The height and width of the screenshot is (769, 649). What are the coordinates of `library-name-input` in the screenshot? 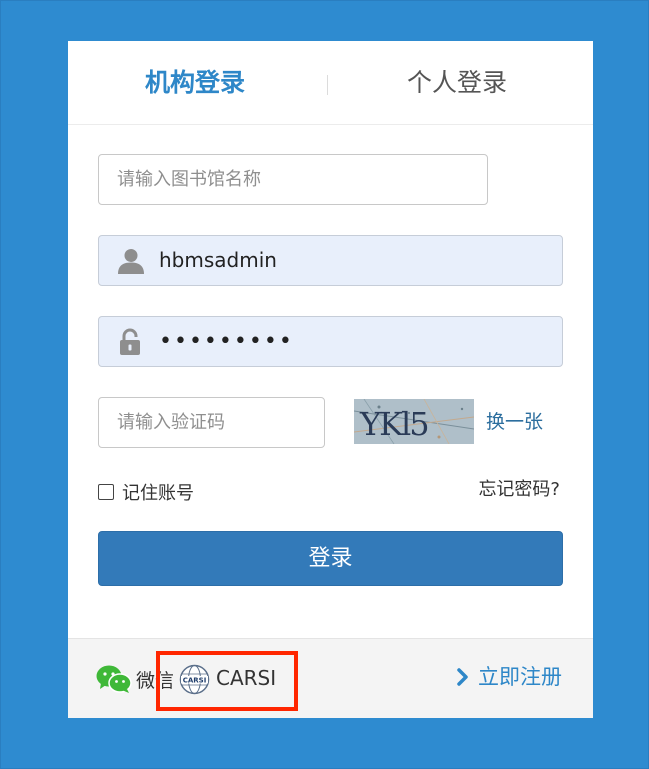 It's located at (293, 179).